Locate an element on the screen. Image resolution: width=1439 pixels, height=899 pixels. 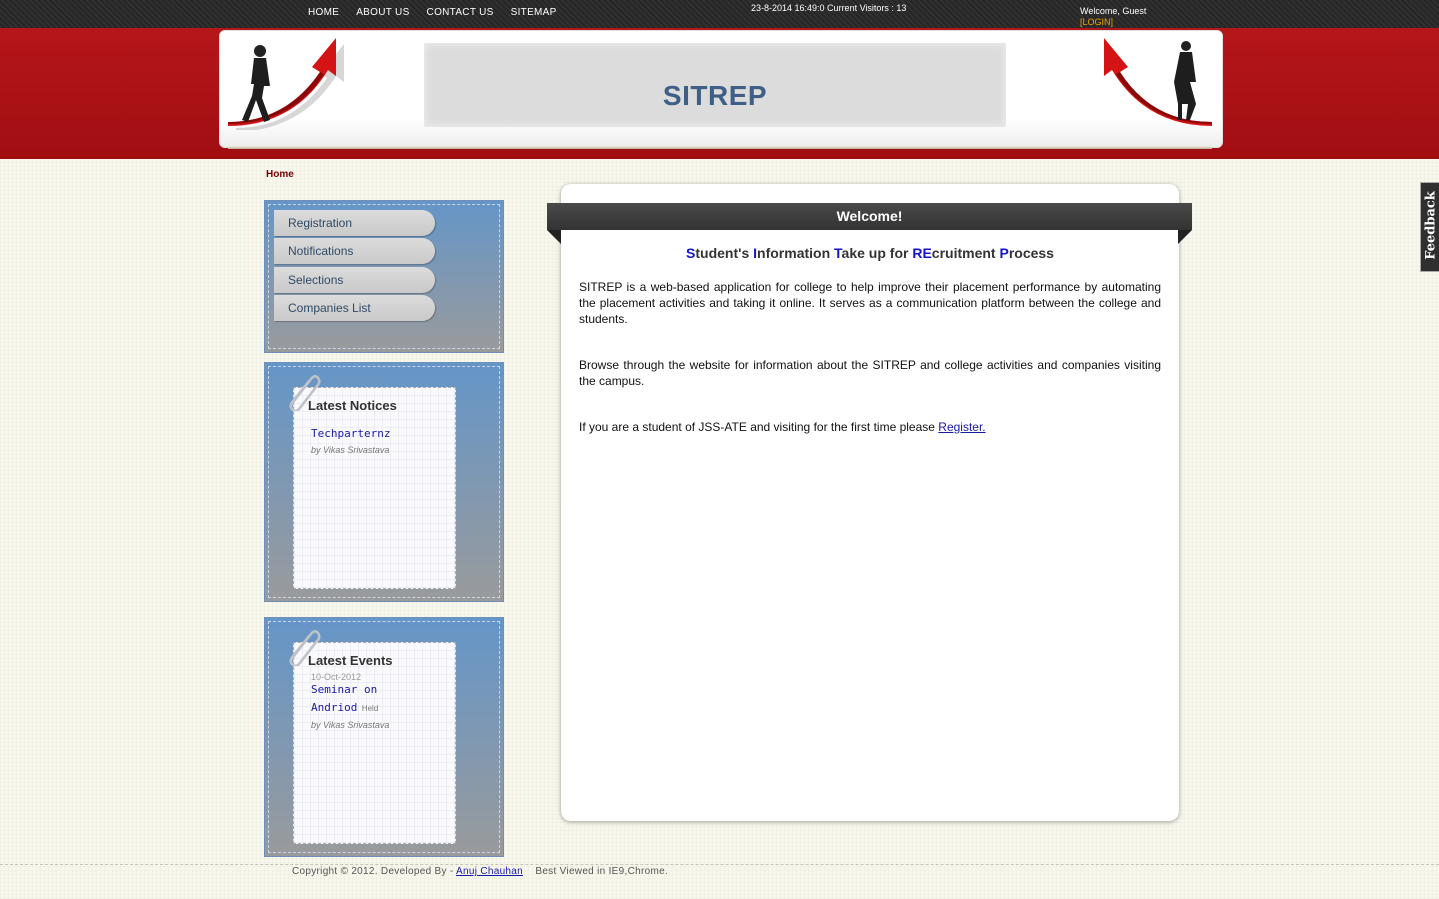
feedback-tab: Feedback is located at coordinates (1429, 227).